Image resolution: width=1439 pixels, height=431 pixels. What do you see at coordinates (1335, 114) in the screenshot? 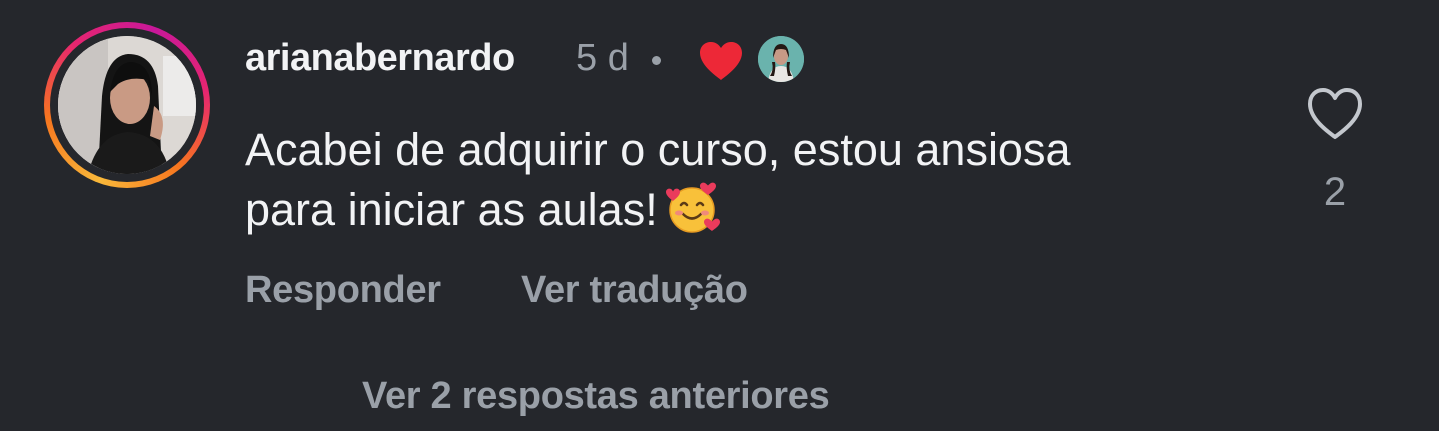
I see `like-heart-icon` at bounding box center [1335, 114].